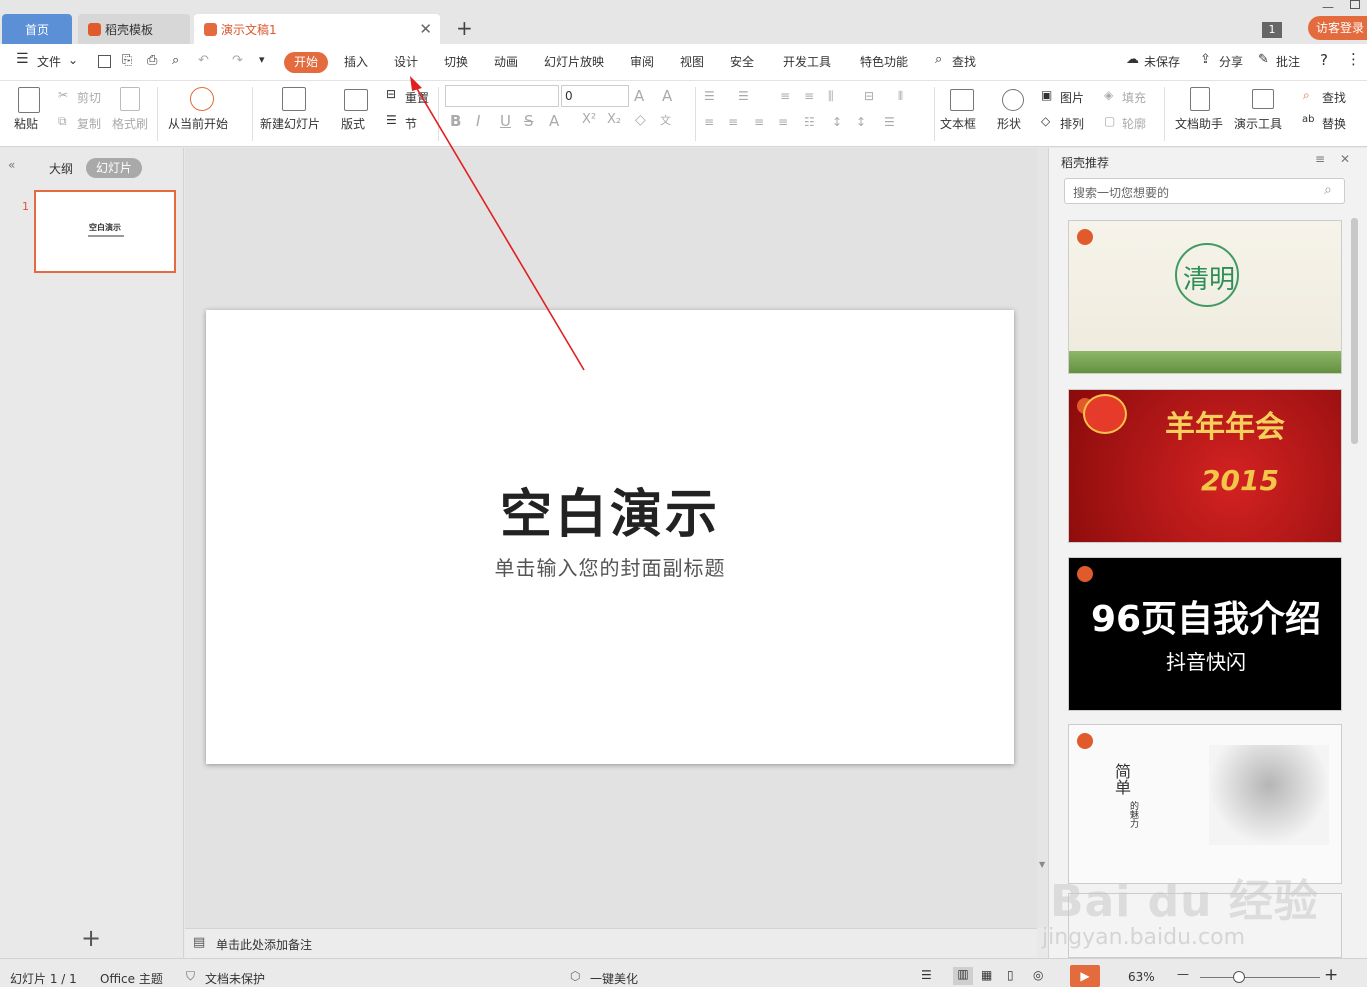 This screenshot has width=1367, height=987. What do you see at coordinates (406, 61) in the screenshot?
I see `tab-design: 设计` at bounding box center [406, 61].